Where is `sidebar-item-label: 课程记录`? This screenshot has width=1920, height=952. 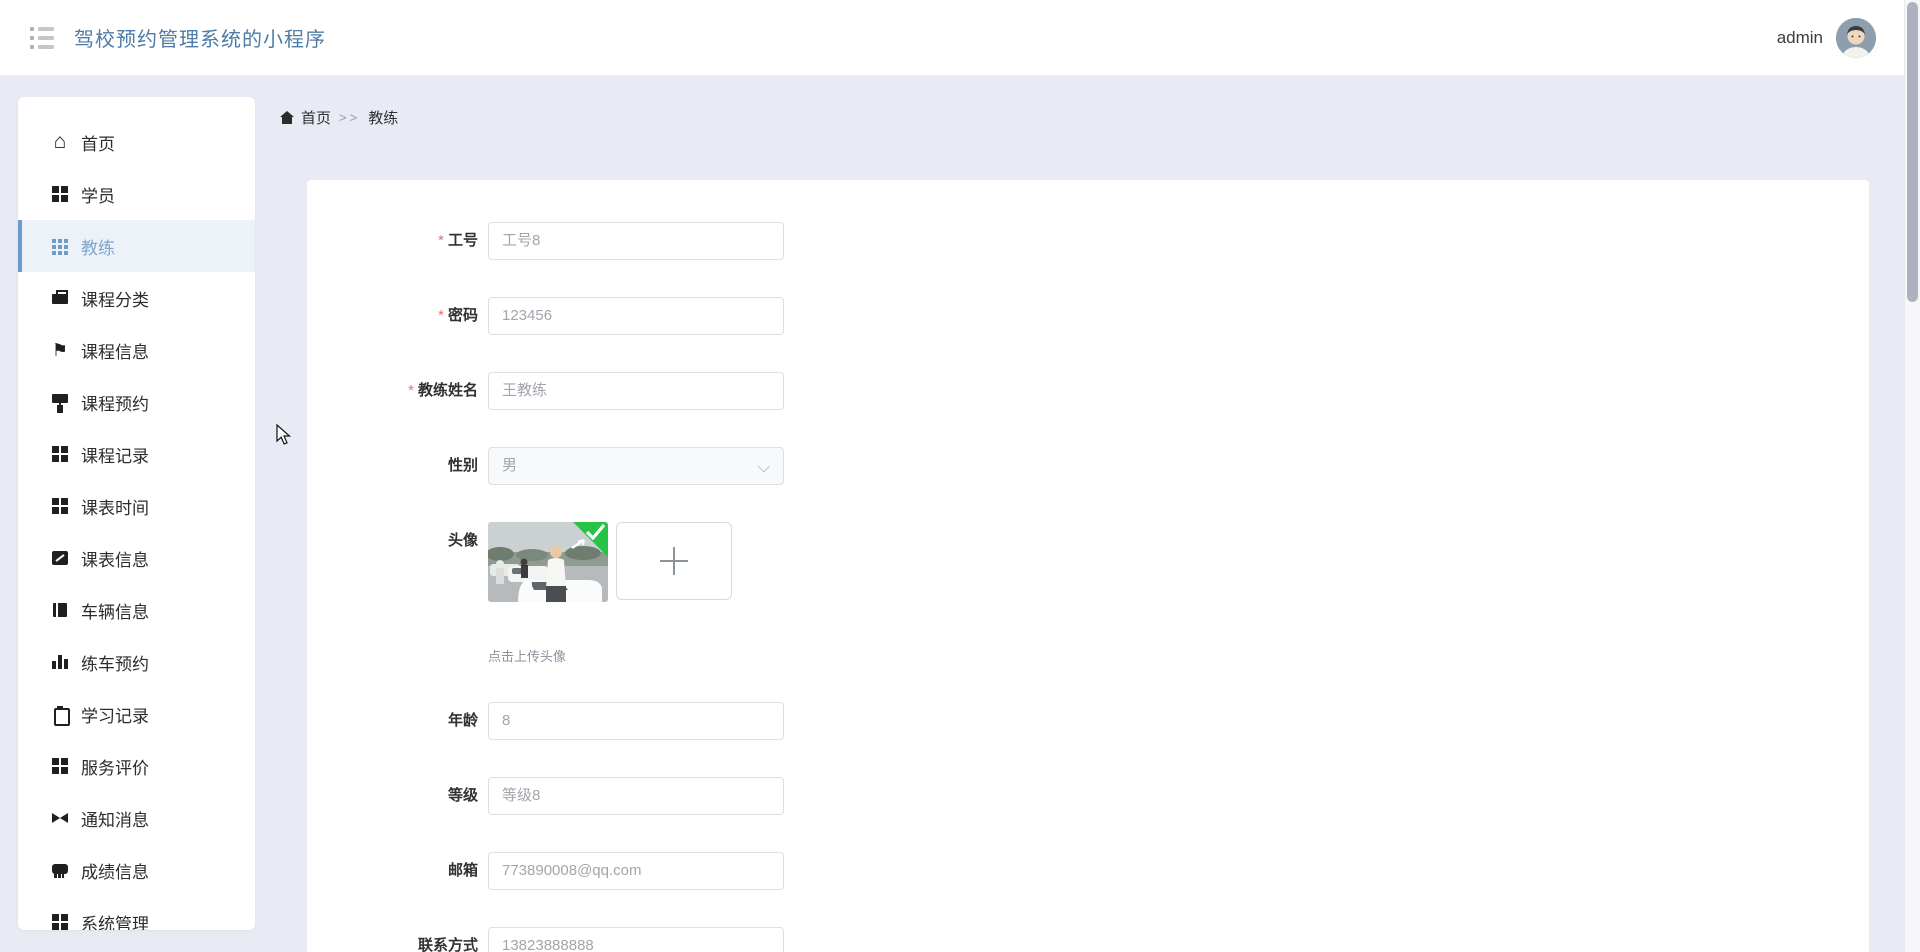 sidebar-item-label: 课程记录 is located at coordinates (115, 456).